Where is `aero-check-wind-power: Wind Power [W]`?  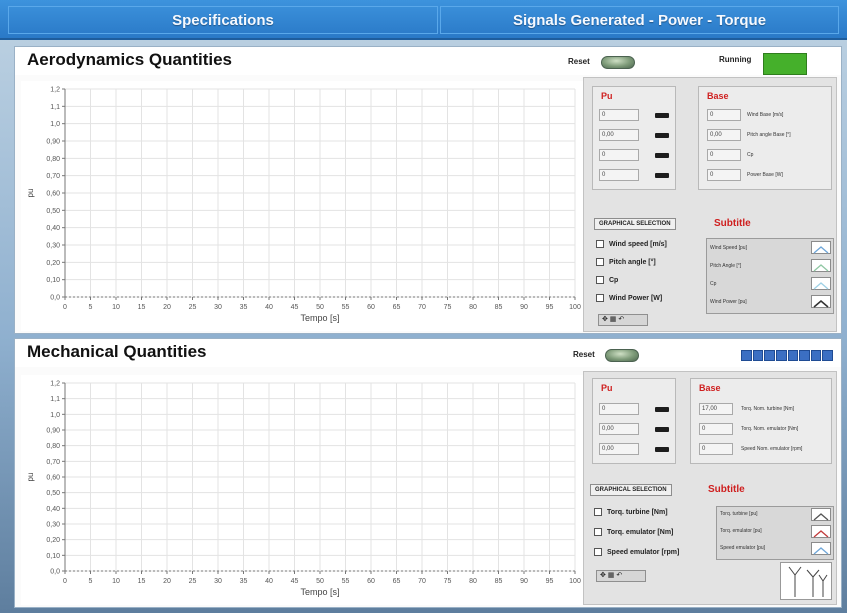 aero-check-wind-power: Wind Power [W] is located at coordinates (629, 298).